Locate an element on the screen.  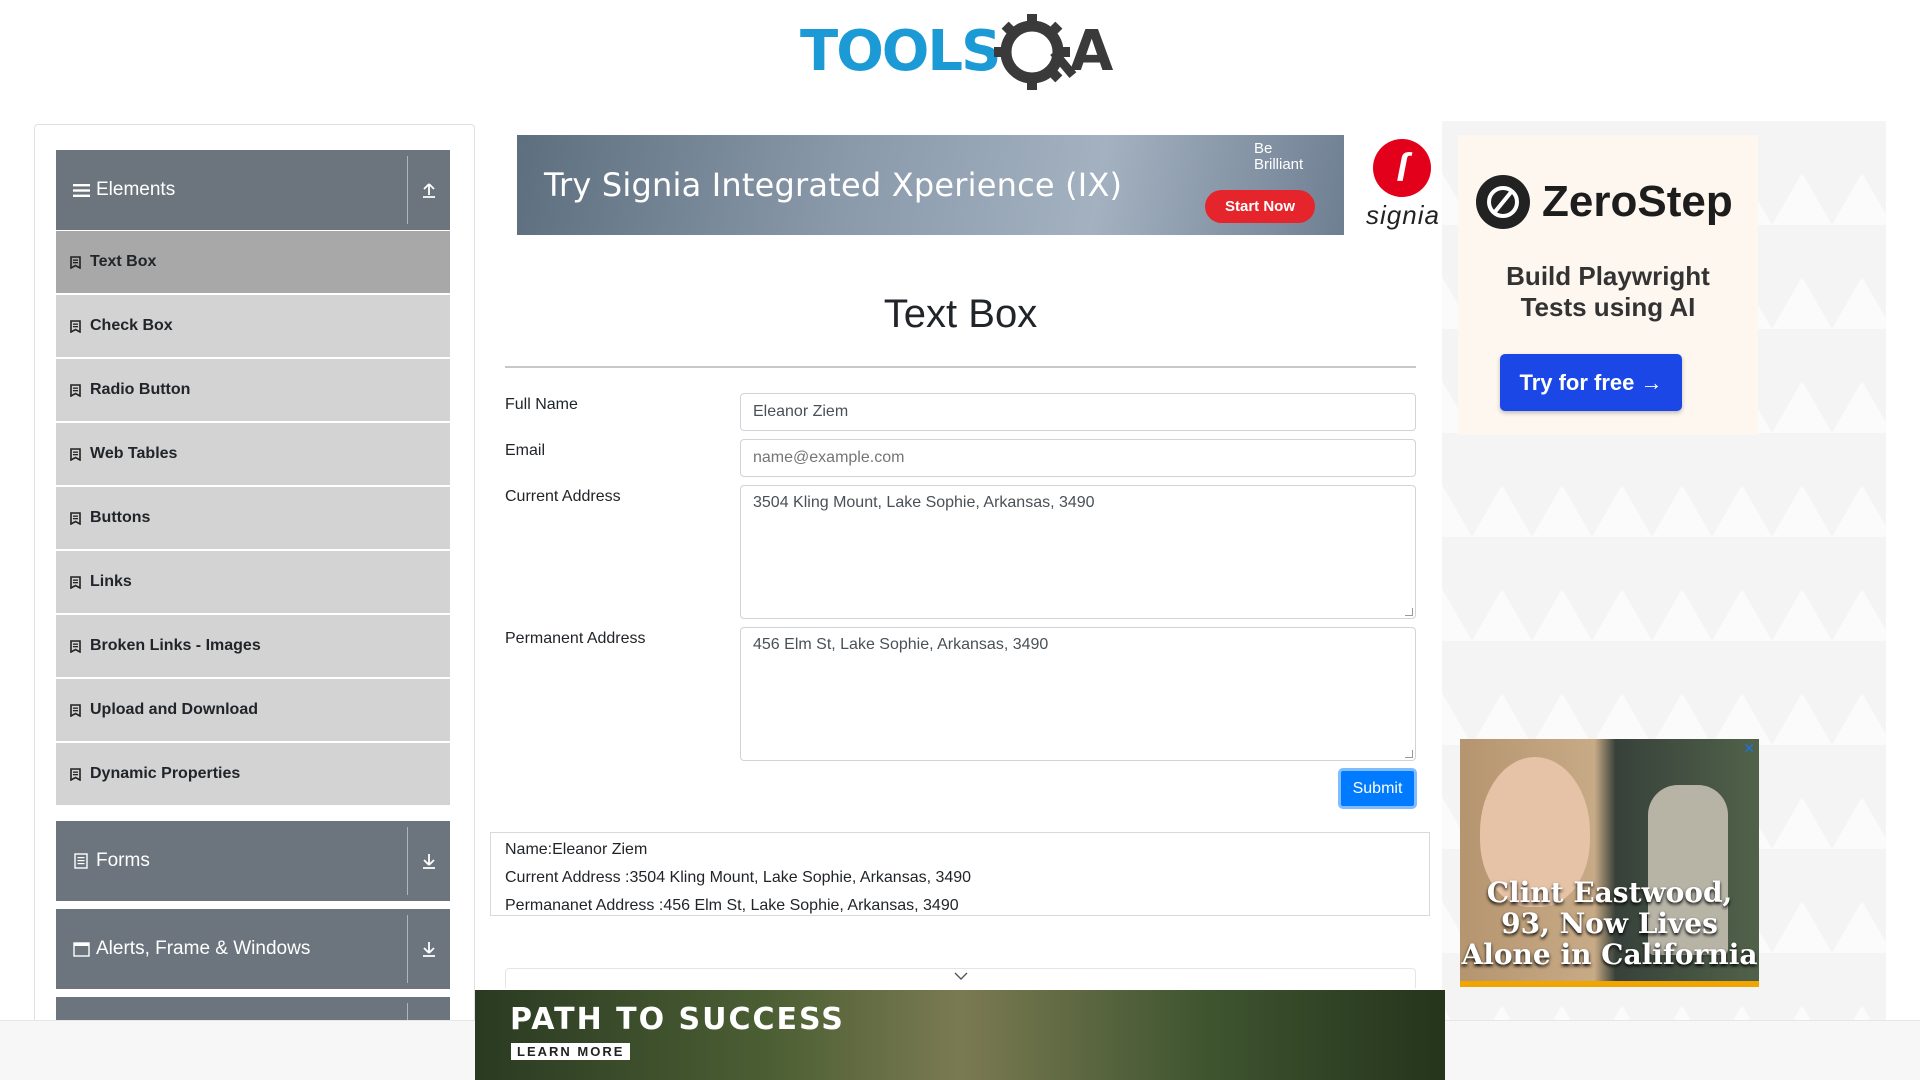
submit-button: Submit is located at coordinates (1377, 788).